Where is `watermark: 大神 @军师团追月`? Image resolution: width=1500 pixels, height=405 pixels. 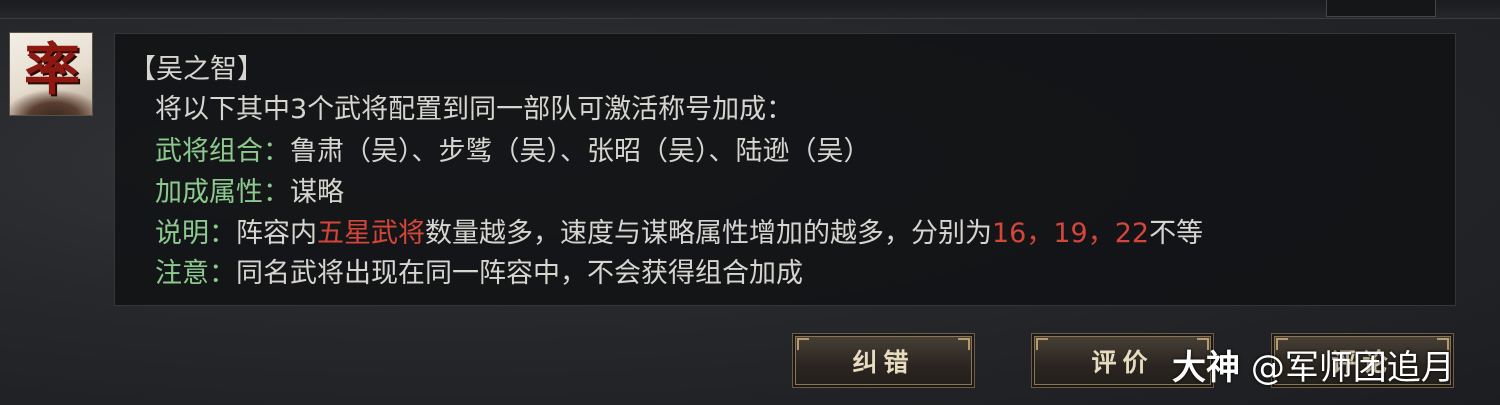
watermark: 大神 @军师团追月 is located at coordinates (1313, 368).